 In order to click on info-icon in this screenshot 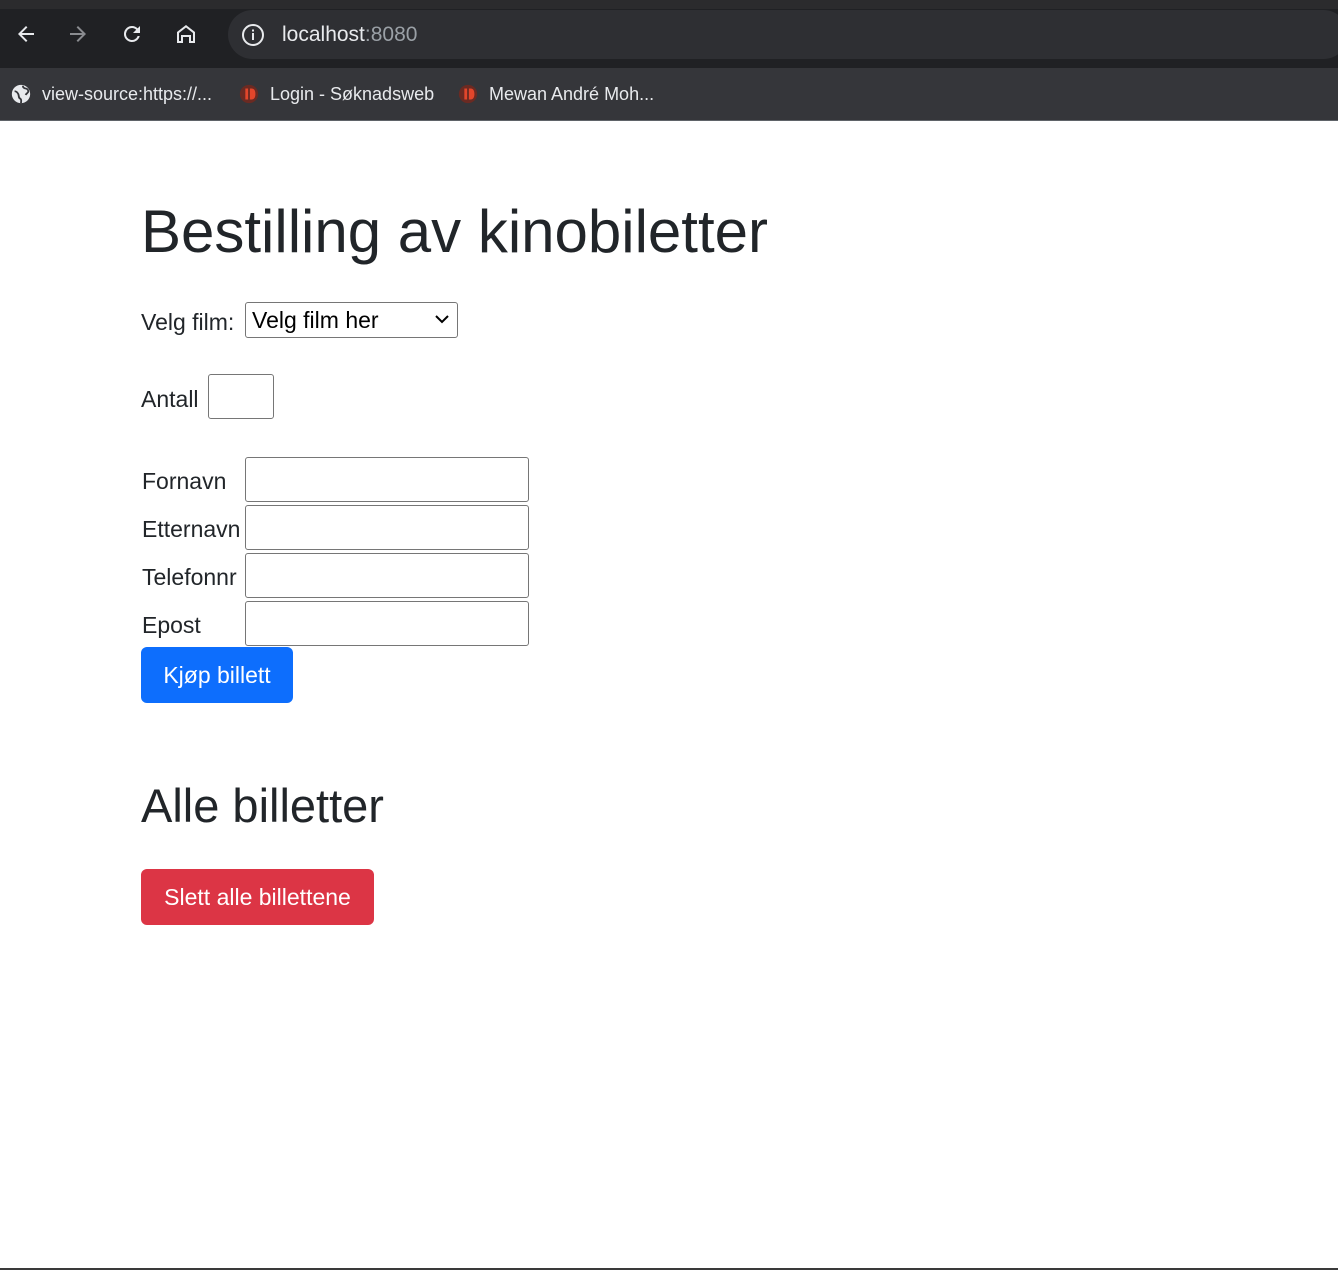, I will do `click(252, 34)`.